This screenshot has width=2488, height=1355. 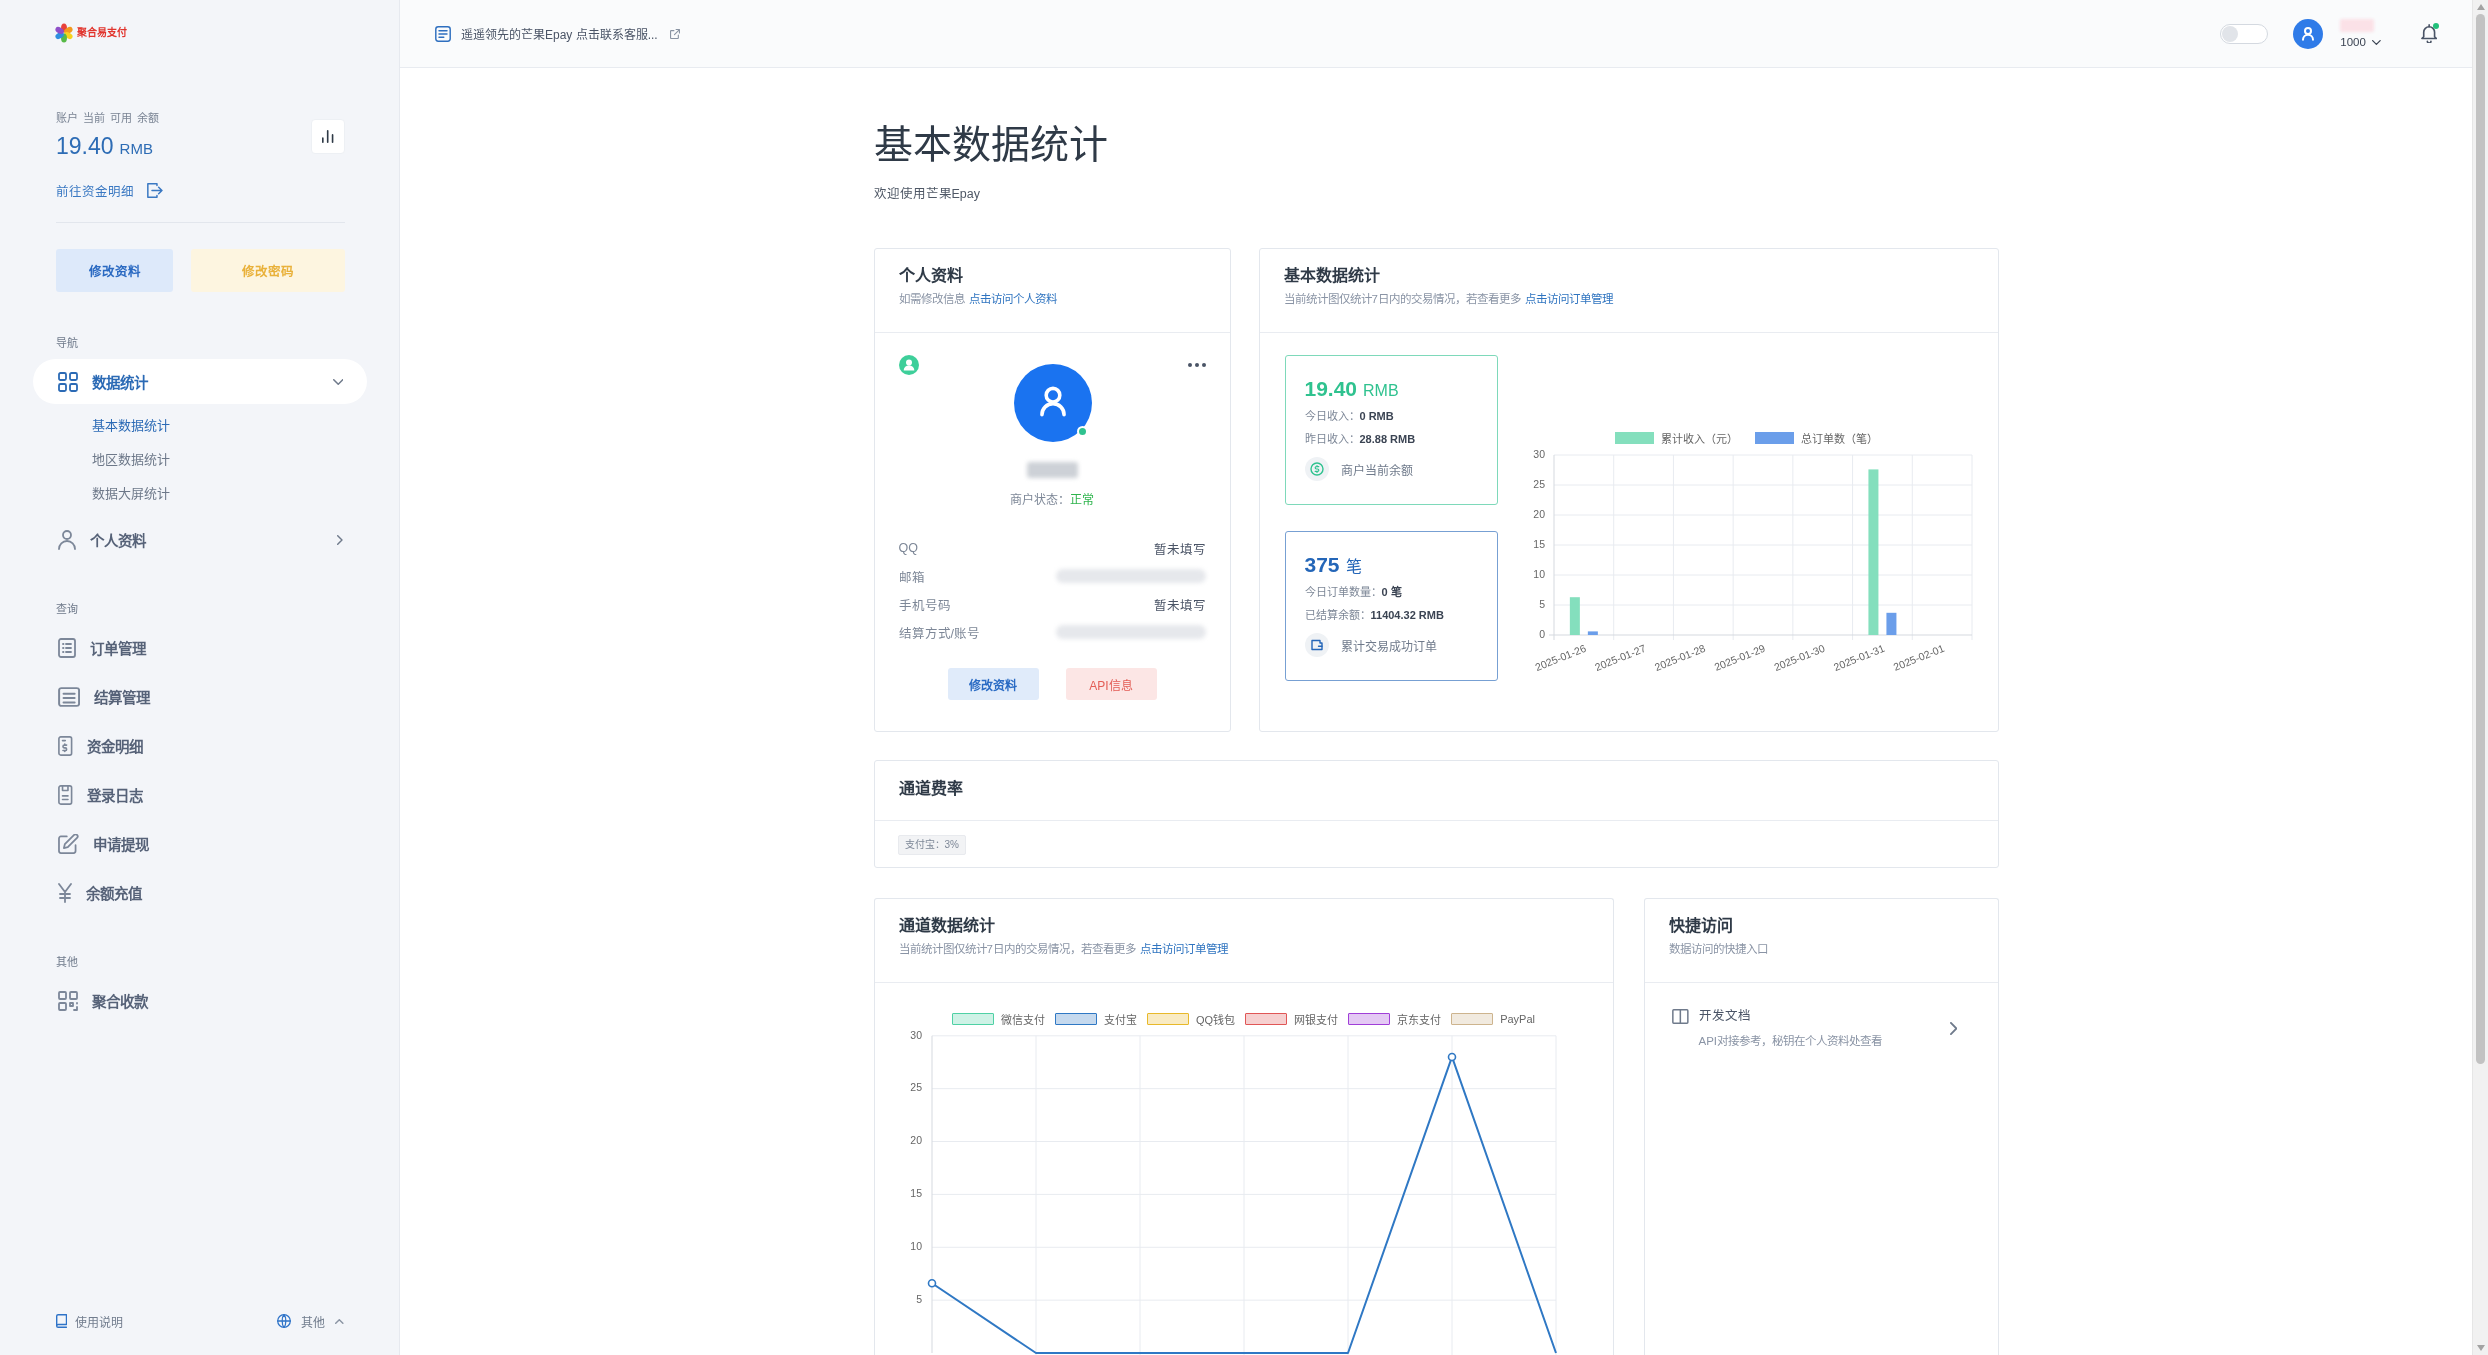 What do you see at coordinates (2480, 1348) in the screenshot?
I see `scroll-down-icon` at bounding box center [2480, 1348].